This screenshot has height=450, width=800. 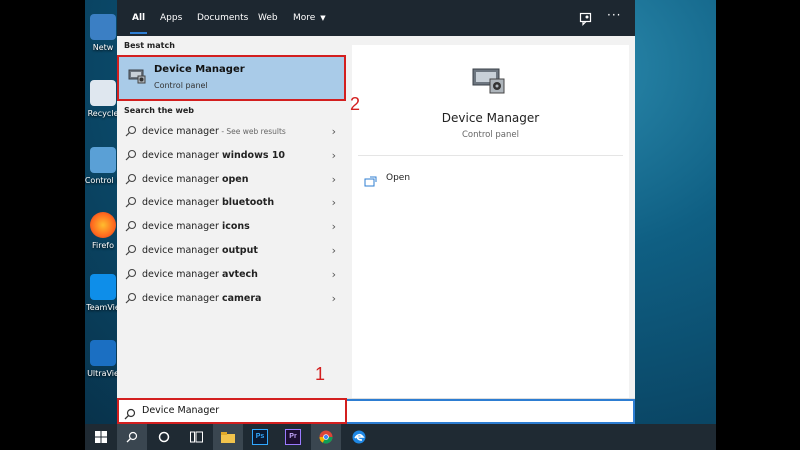 I want to click on photoshop-icon: Ps, so click(x=260, y=437).